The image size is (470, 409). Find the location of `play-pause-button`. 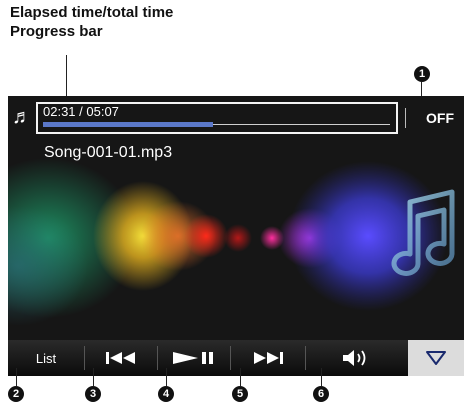

play-pause-button is located at coordinates (194, 358).